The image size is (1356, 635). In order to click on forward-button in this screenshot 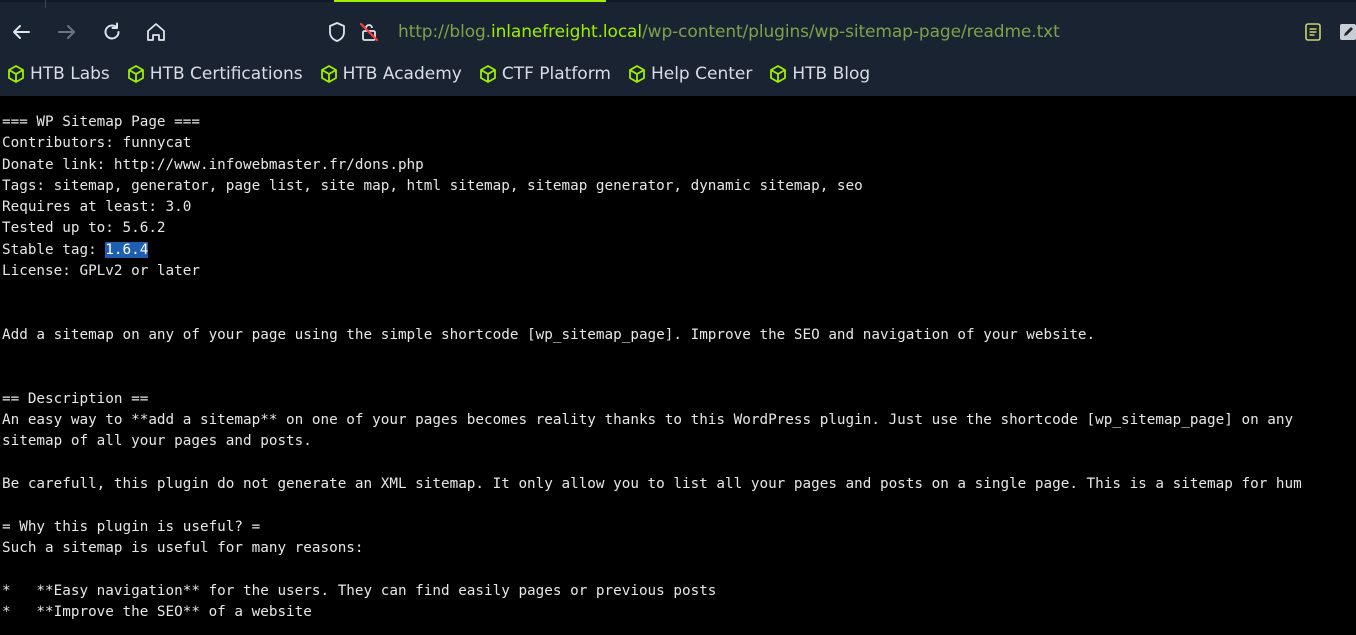, I will do `click(67, 32)`.